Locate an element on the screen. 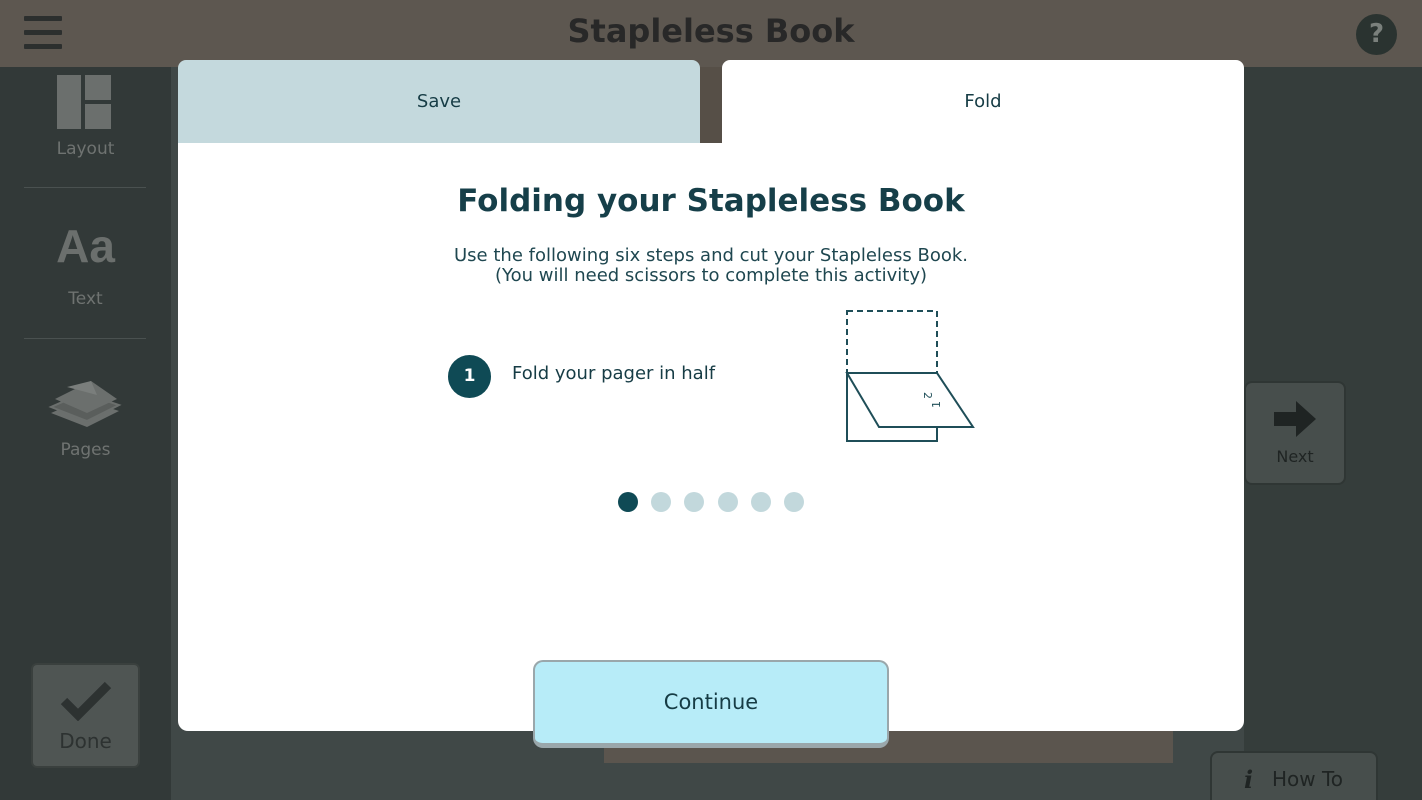 Image resolution: width=1422 pixels, height=800 pixels. fold-illustration: 2 1 is located at coordinates (910, 376).